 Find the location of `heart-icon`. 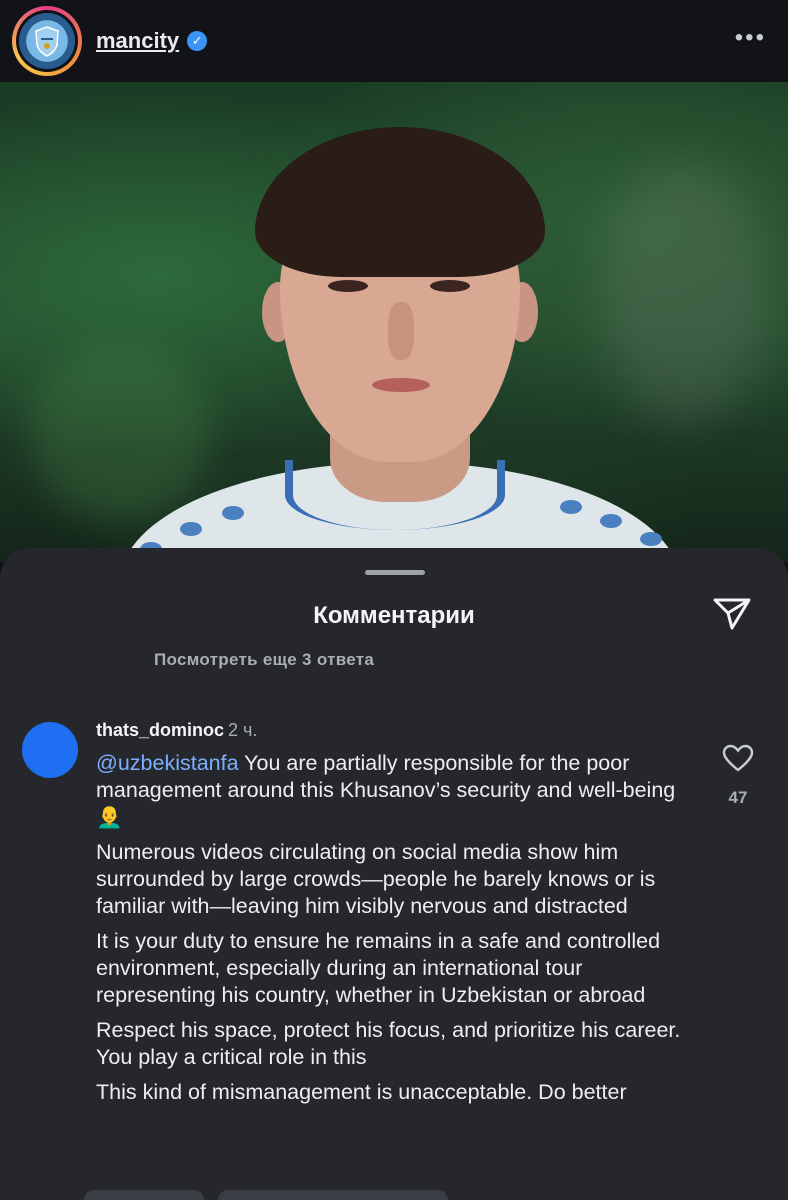

heart-icon is located at coordinates (738, 758).